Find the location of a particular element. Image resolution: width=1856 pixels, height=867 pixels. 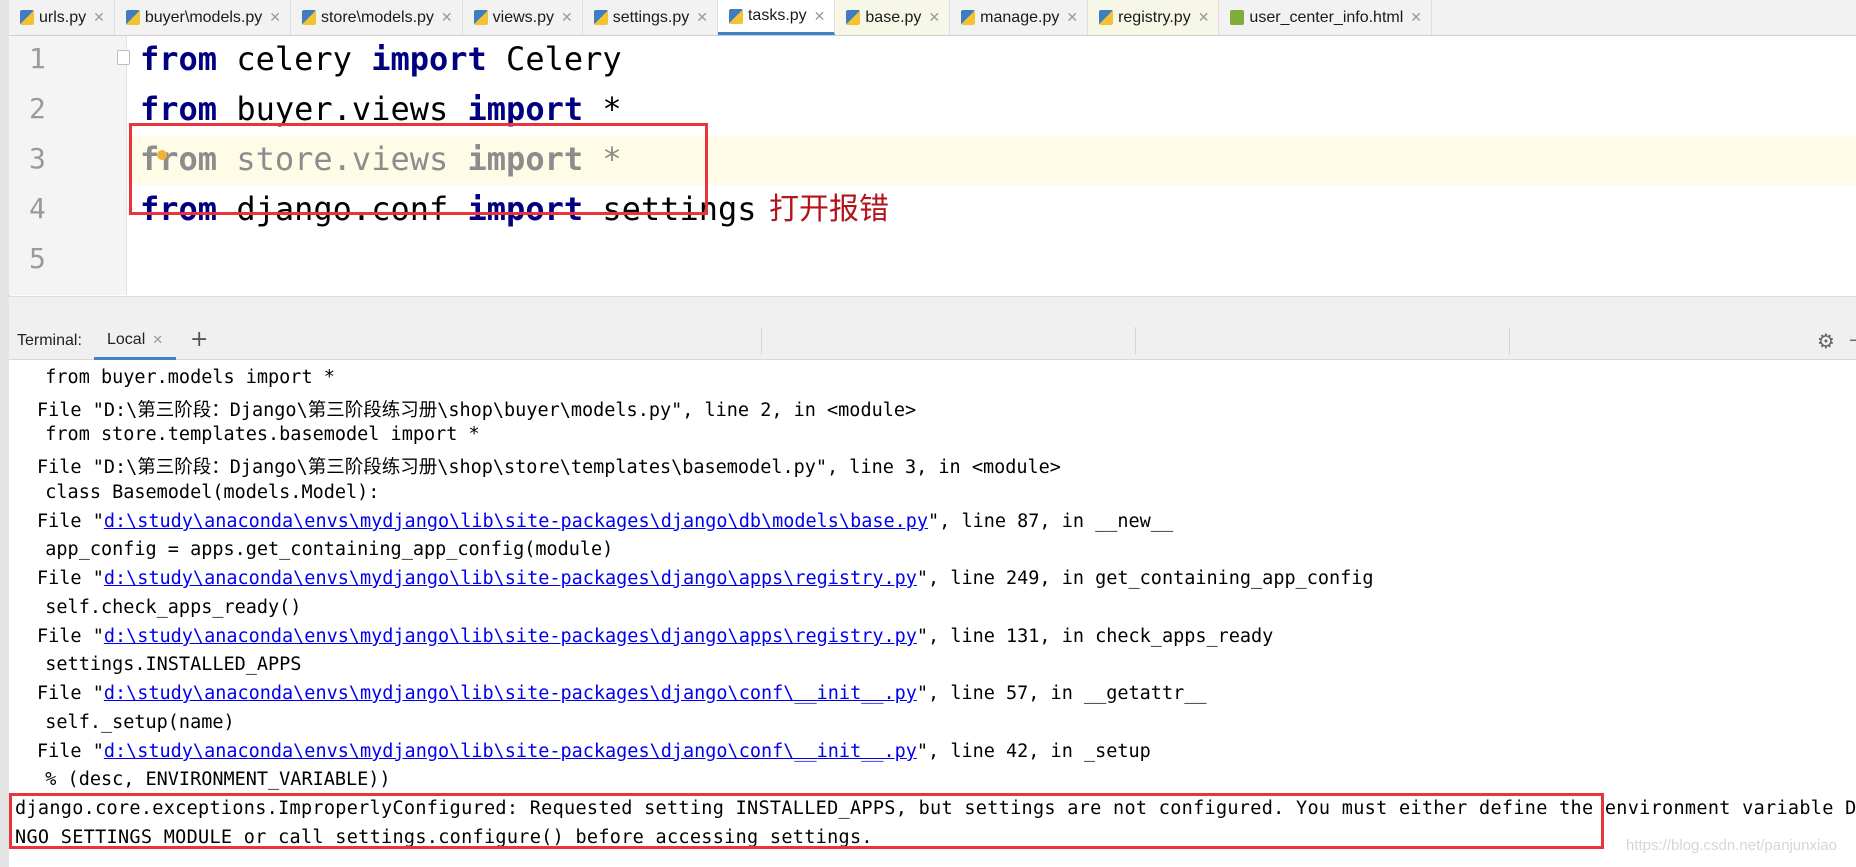

annotation-text: 打开报错 is located at coordinates (829, 209).